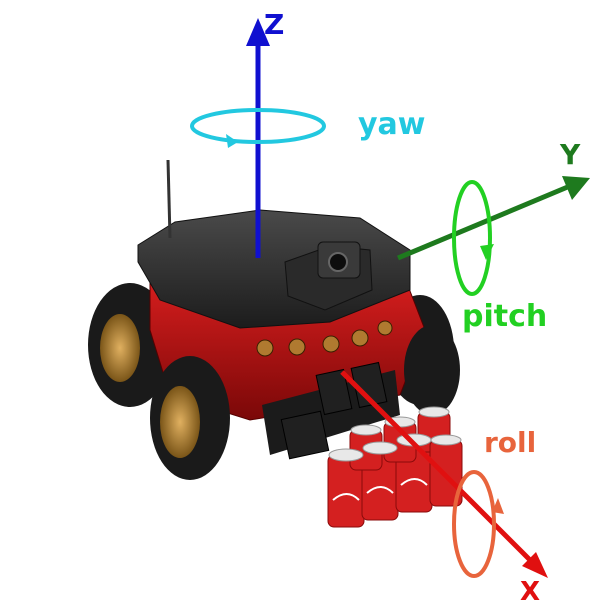 The width and height of the screenshot is (608, 614). What do you see at coordinates (504, 316) in the screenshot?
I see `pitch-label: pitch` at bounding box center [504, 316].